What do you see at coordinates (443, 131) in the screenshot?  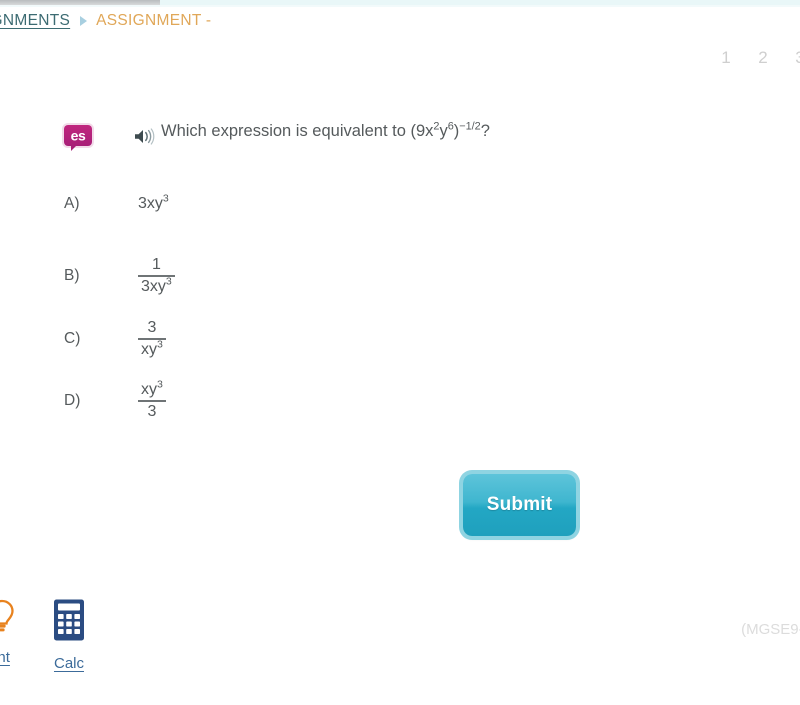 I see `question-variable-y: y` at bounding box center [443, 131].